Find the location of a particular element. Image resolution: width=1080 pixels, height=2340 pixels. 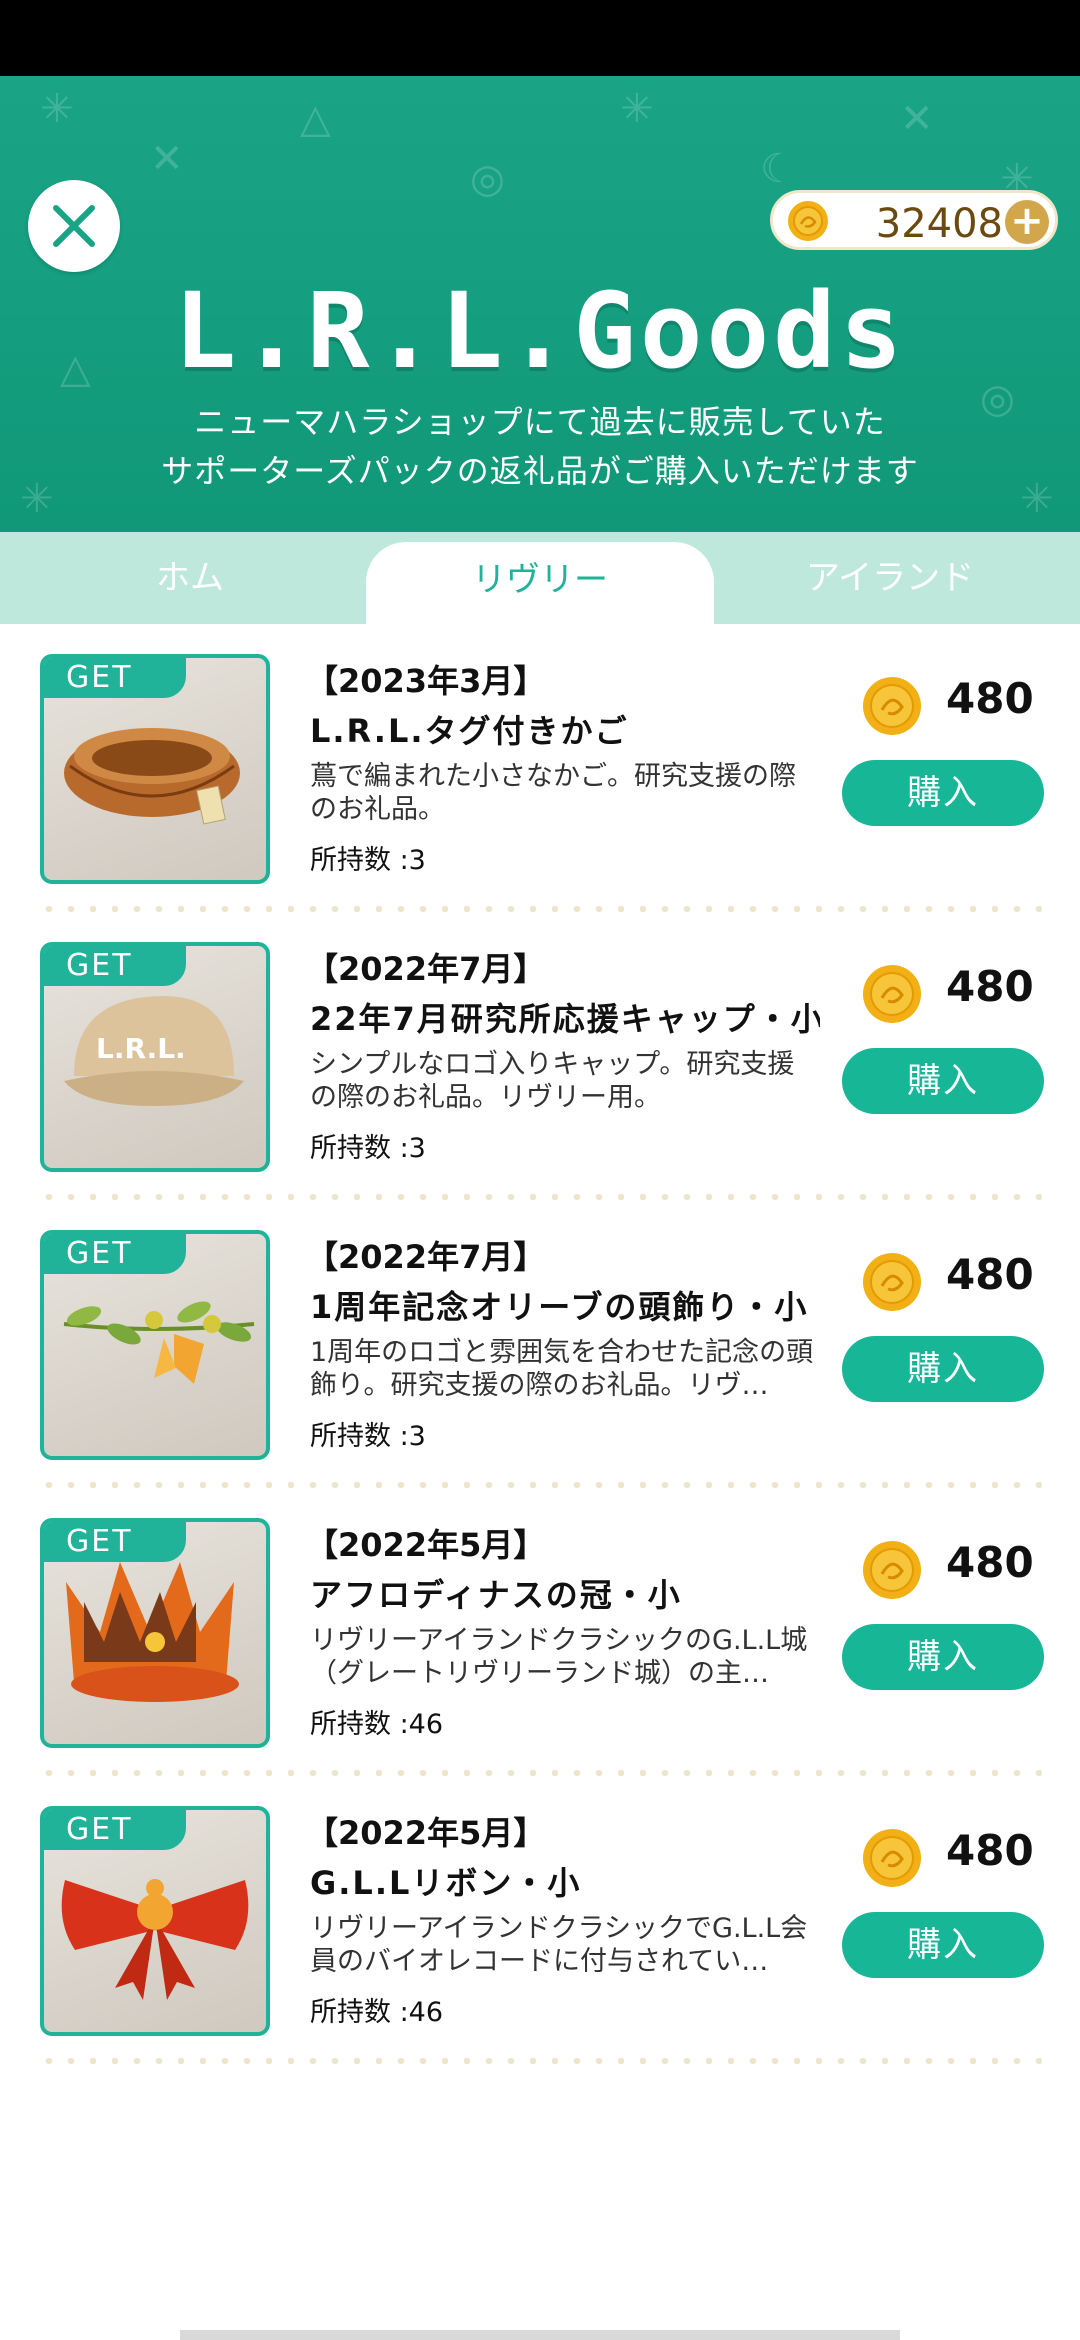

item-name: 22年7月研究所応援キャップ・小 is located at coordinates (565, 1019).